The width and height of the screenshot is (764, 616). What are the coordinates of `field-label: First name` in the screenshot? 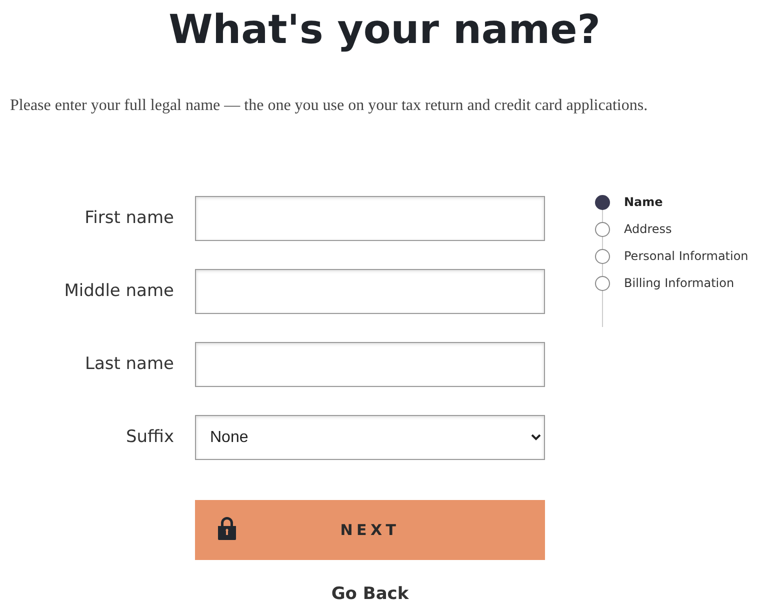 It's located at (129, 218).